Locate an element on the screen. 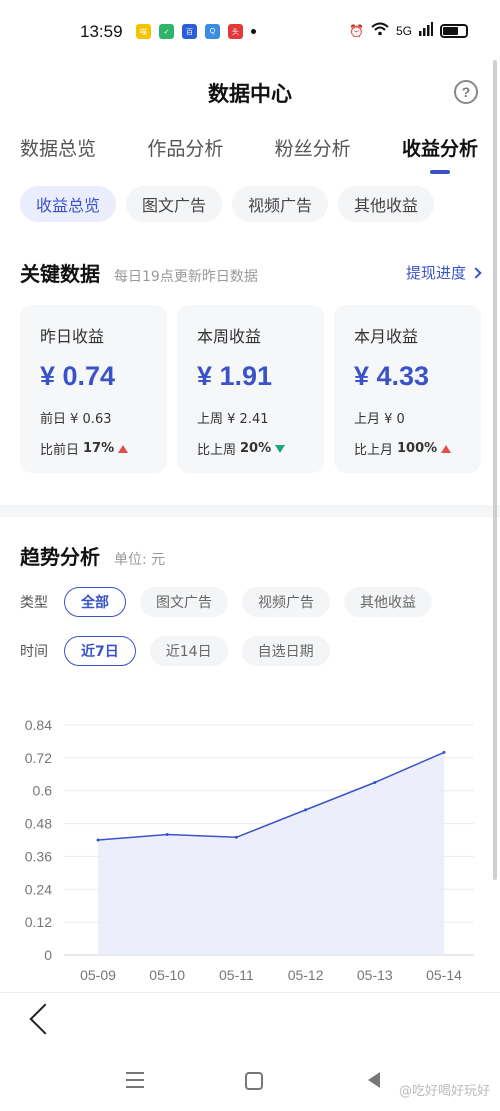 This screenshot has height=1111, width=500. x-tick-label: 05-14 is located at coordinates (444, 975).